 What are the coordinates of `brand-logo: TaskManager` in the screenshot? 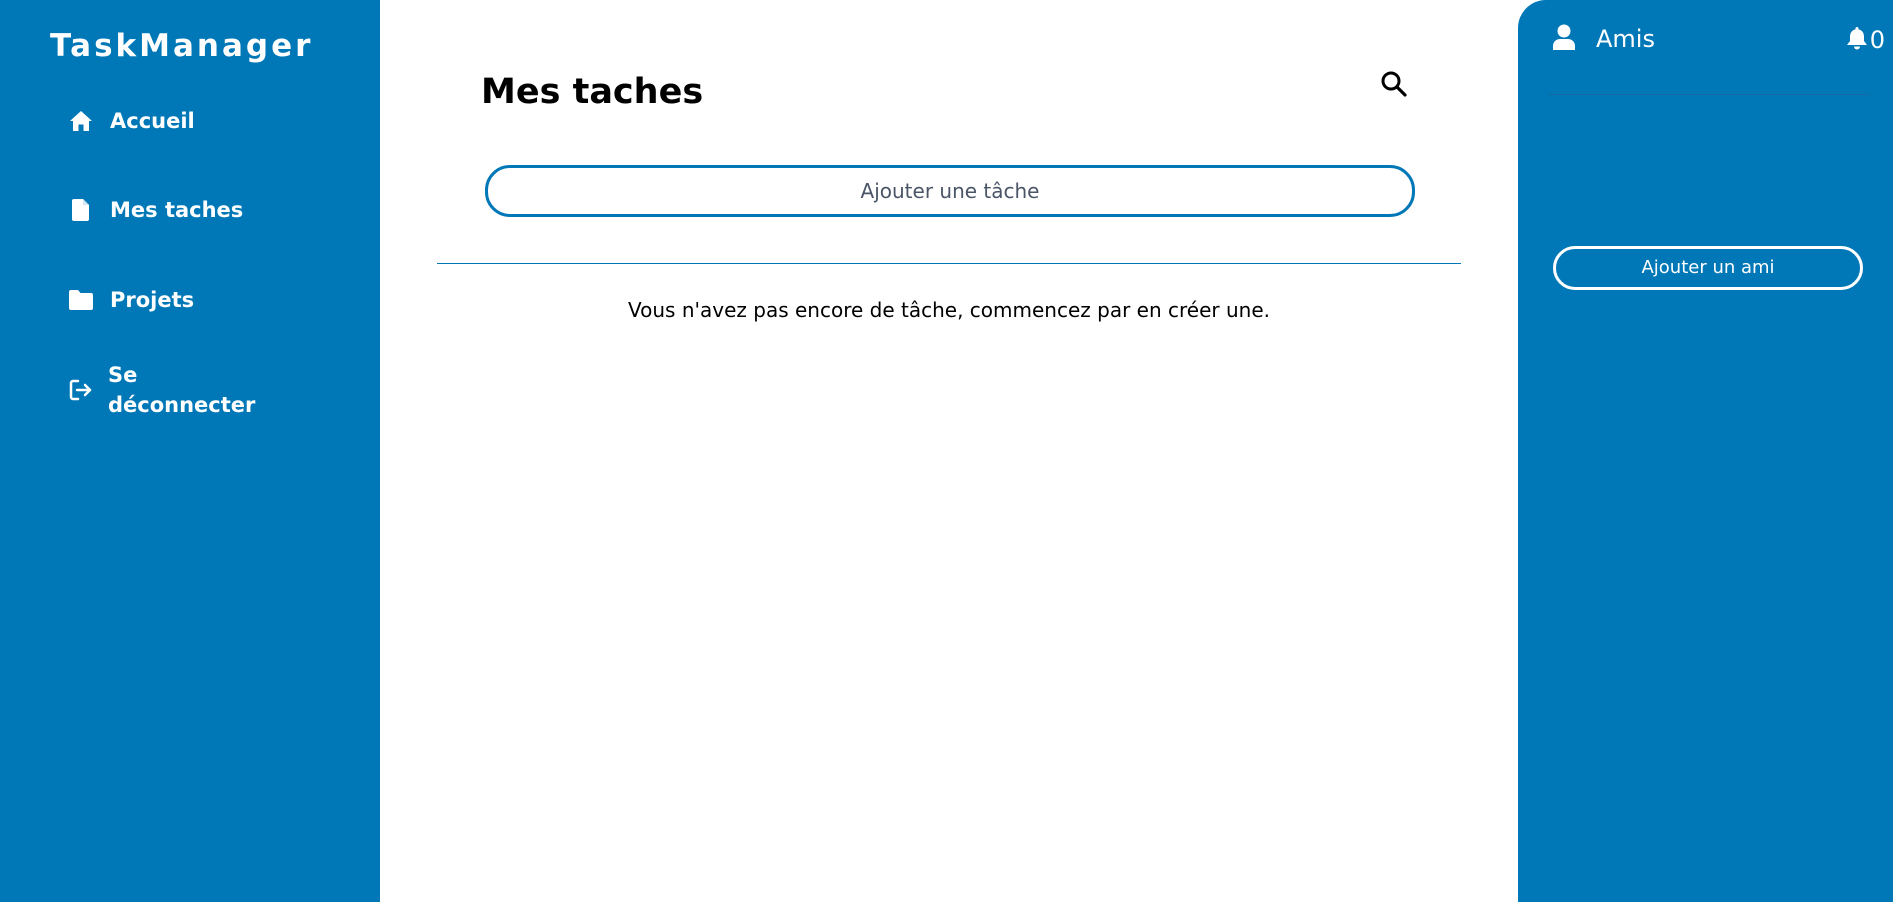 It's located at (181, 46).